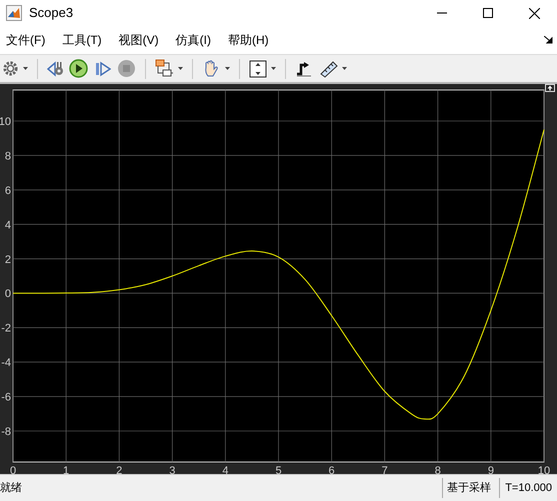 The width and height of the screenshot is (557, 501). I want to click on menu-item: 帮助(H), so click(248, 40).